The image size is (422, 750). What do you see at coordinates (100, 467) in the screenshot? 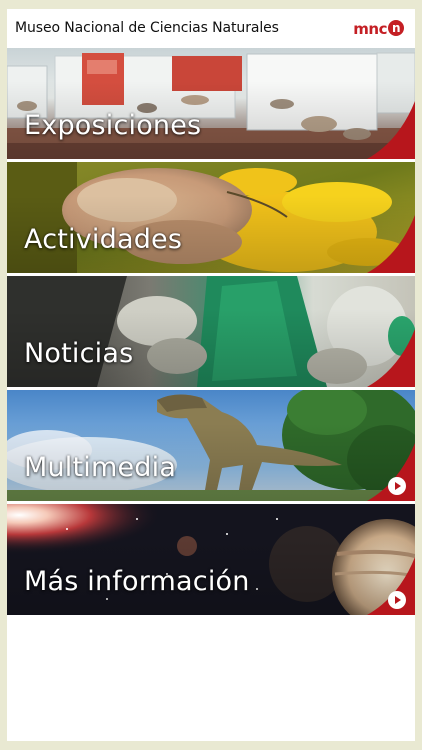
I see `menu-item-label: Multimedia` at bounding box center [100, 467].